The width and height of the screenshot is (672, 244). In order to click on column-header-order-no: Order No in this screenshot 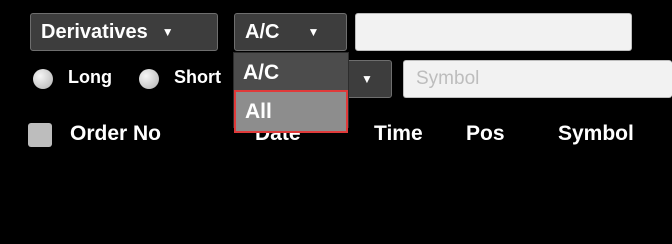, I will do `click(115, 134)`.